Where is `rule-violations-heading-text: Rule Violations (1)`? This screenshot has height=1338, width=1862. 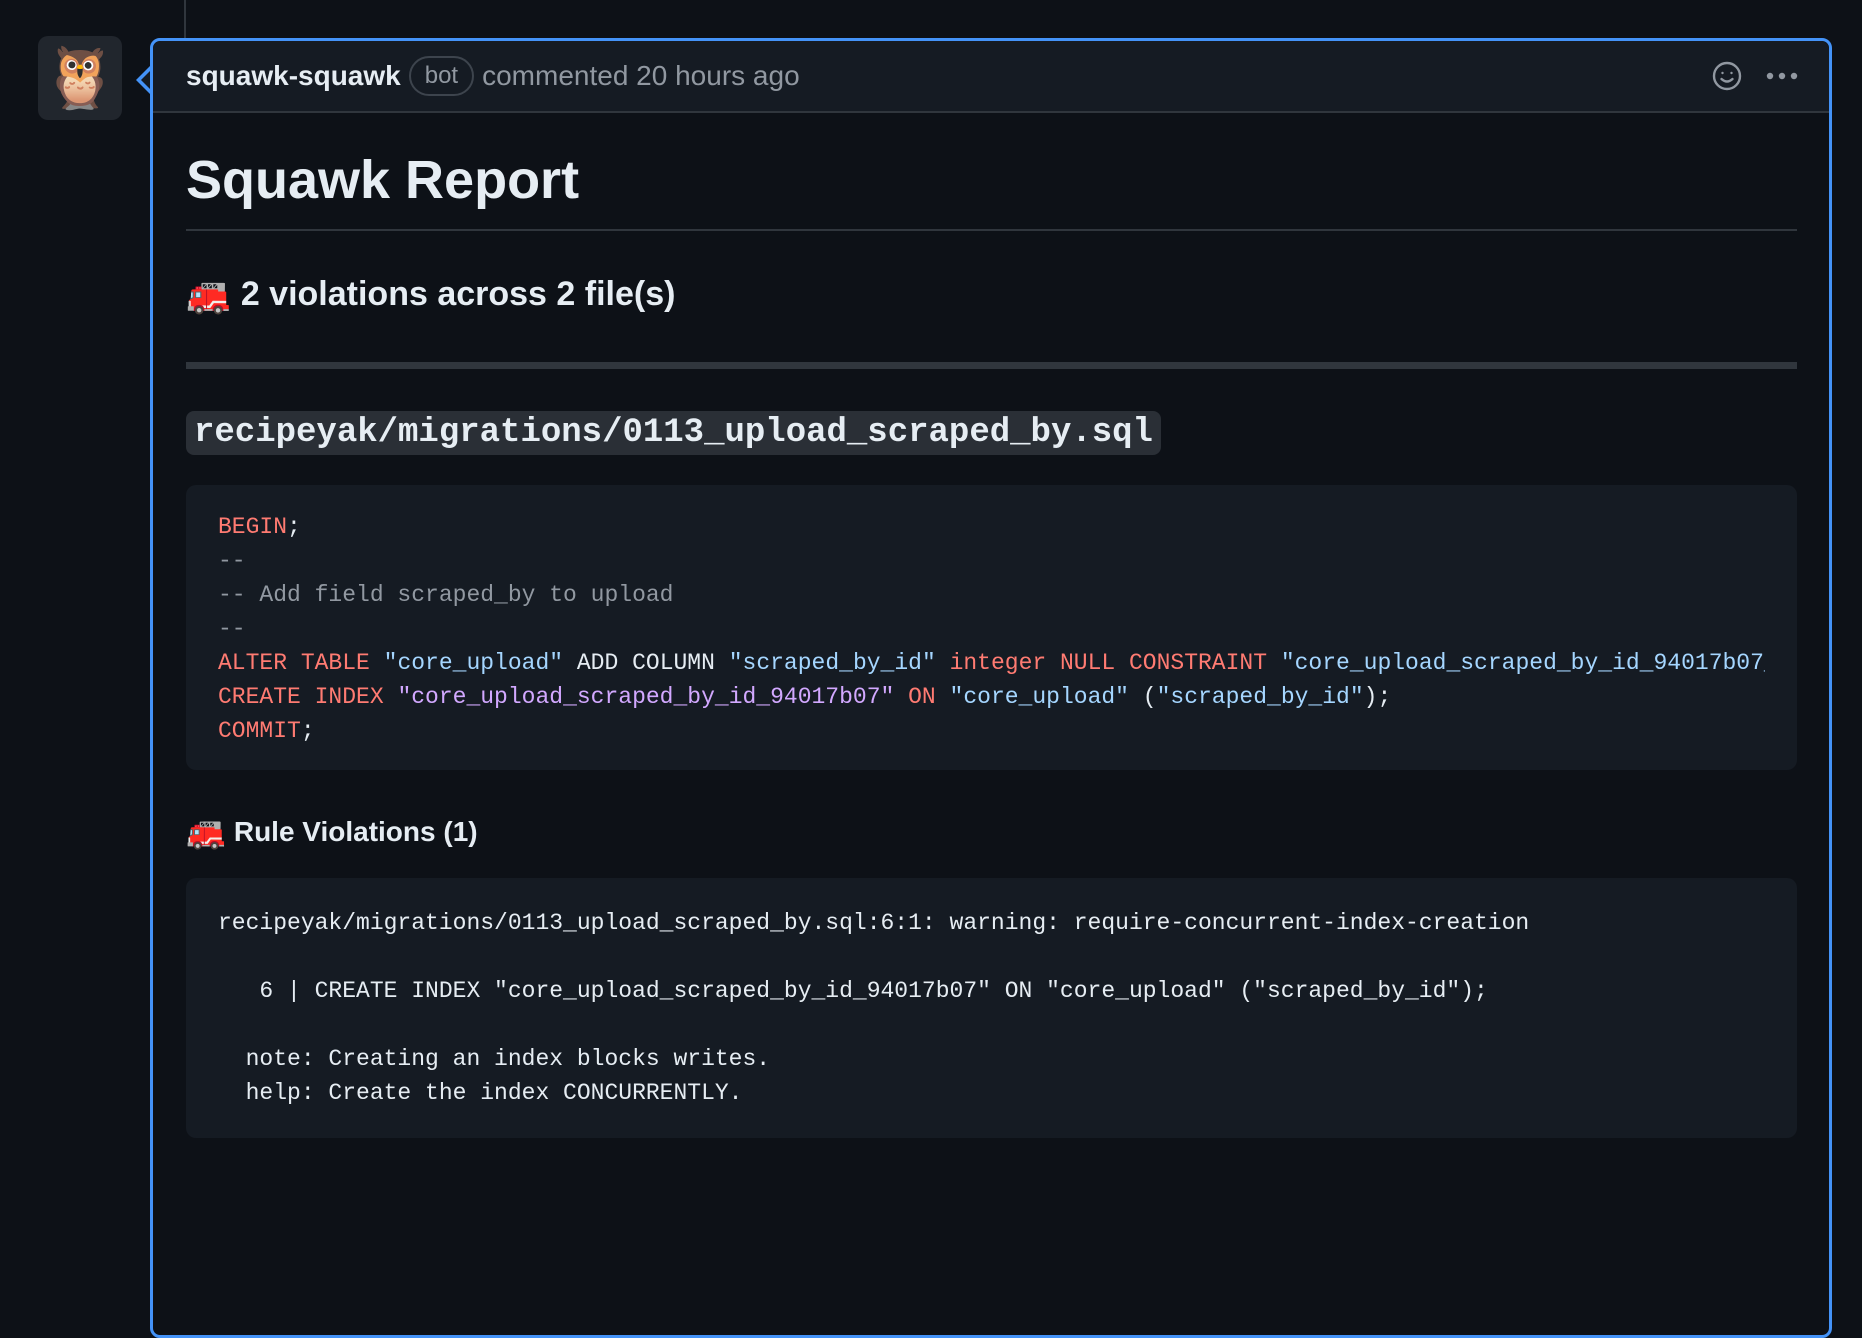 rule-violations-heading-text: Rule Violations (1) is located at coordinates (355, 831).